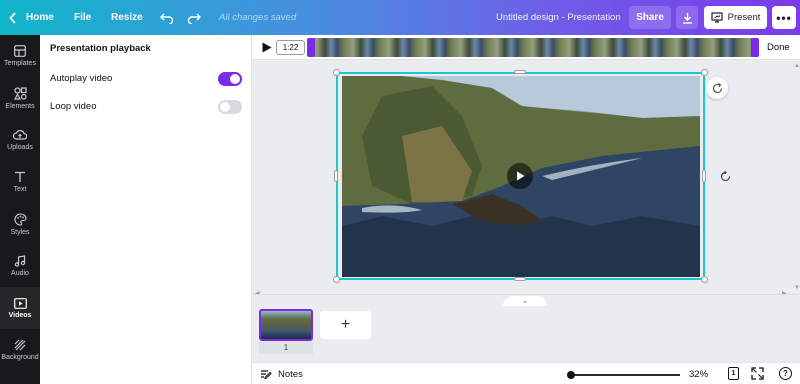 Image resolution: width=800 pixels, height=384 pixels. What do you see at coordinates (20, 315) in the screenshot?
I see `rail-label-videos: Videos` at bounding box center [20, 315].